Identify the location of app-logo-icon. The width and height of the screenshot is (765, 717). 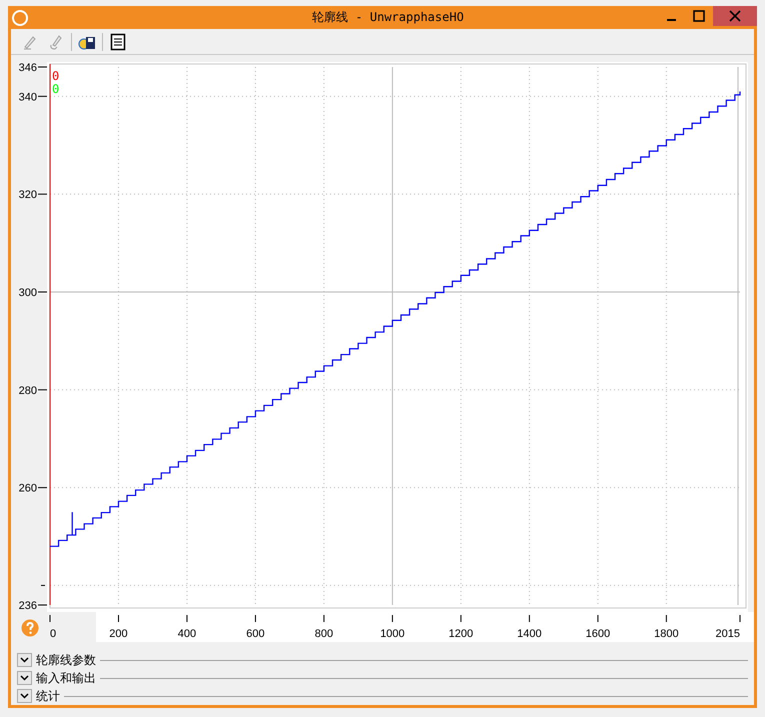
(20, 17).